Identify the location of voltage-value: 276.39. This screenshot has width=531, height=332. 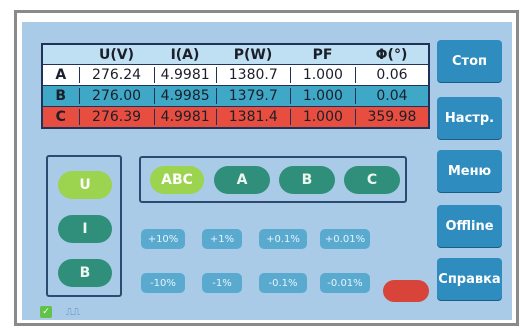
(117, 117).